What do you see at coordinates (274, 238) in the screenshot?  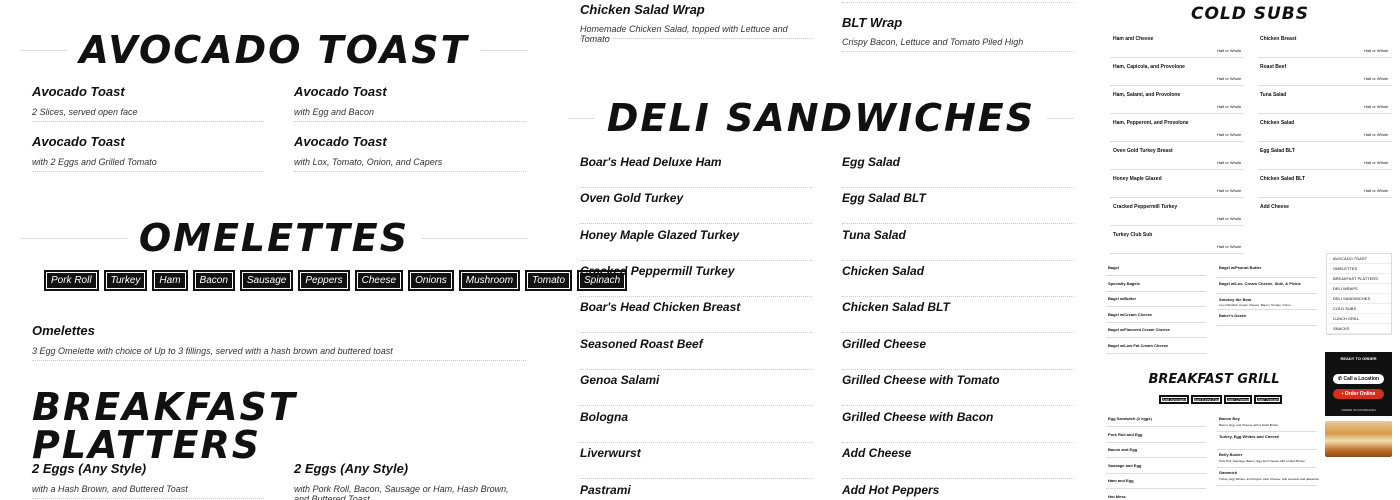 I see `section-heading-omelettes: OMELETTES` at bounding box center [274, 238].